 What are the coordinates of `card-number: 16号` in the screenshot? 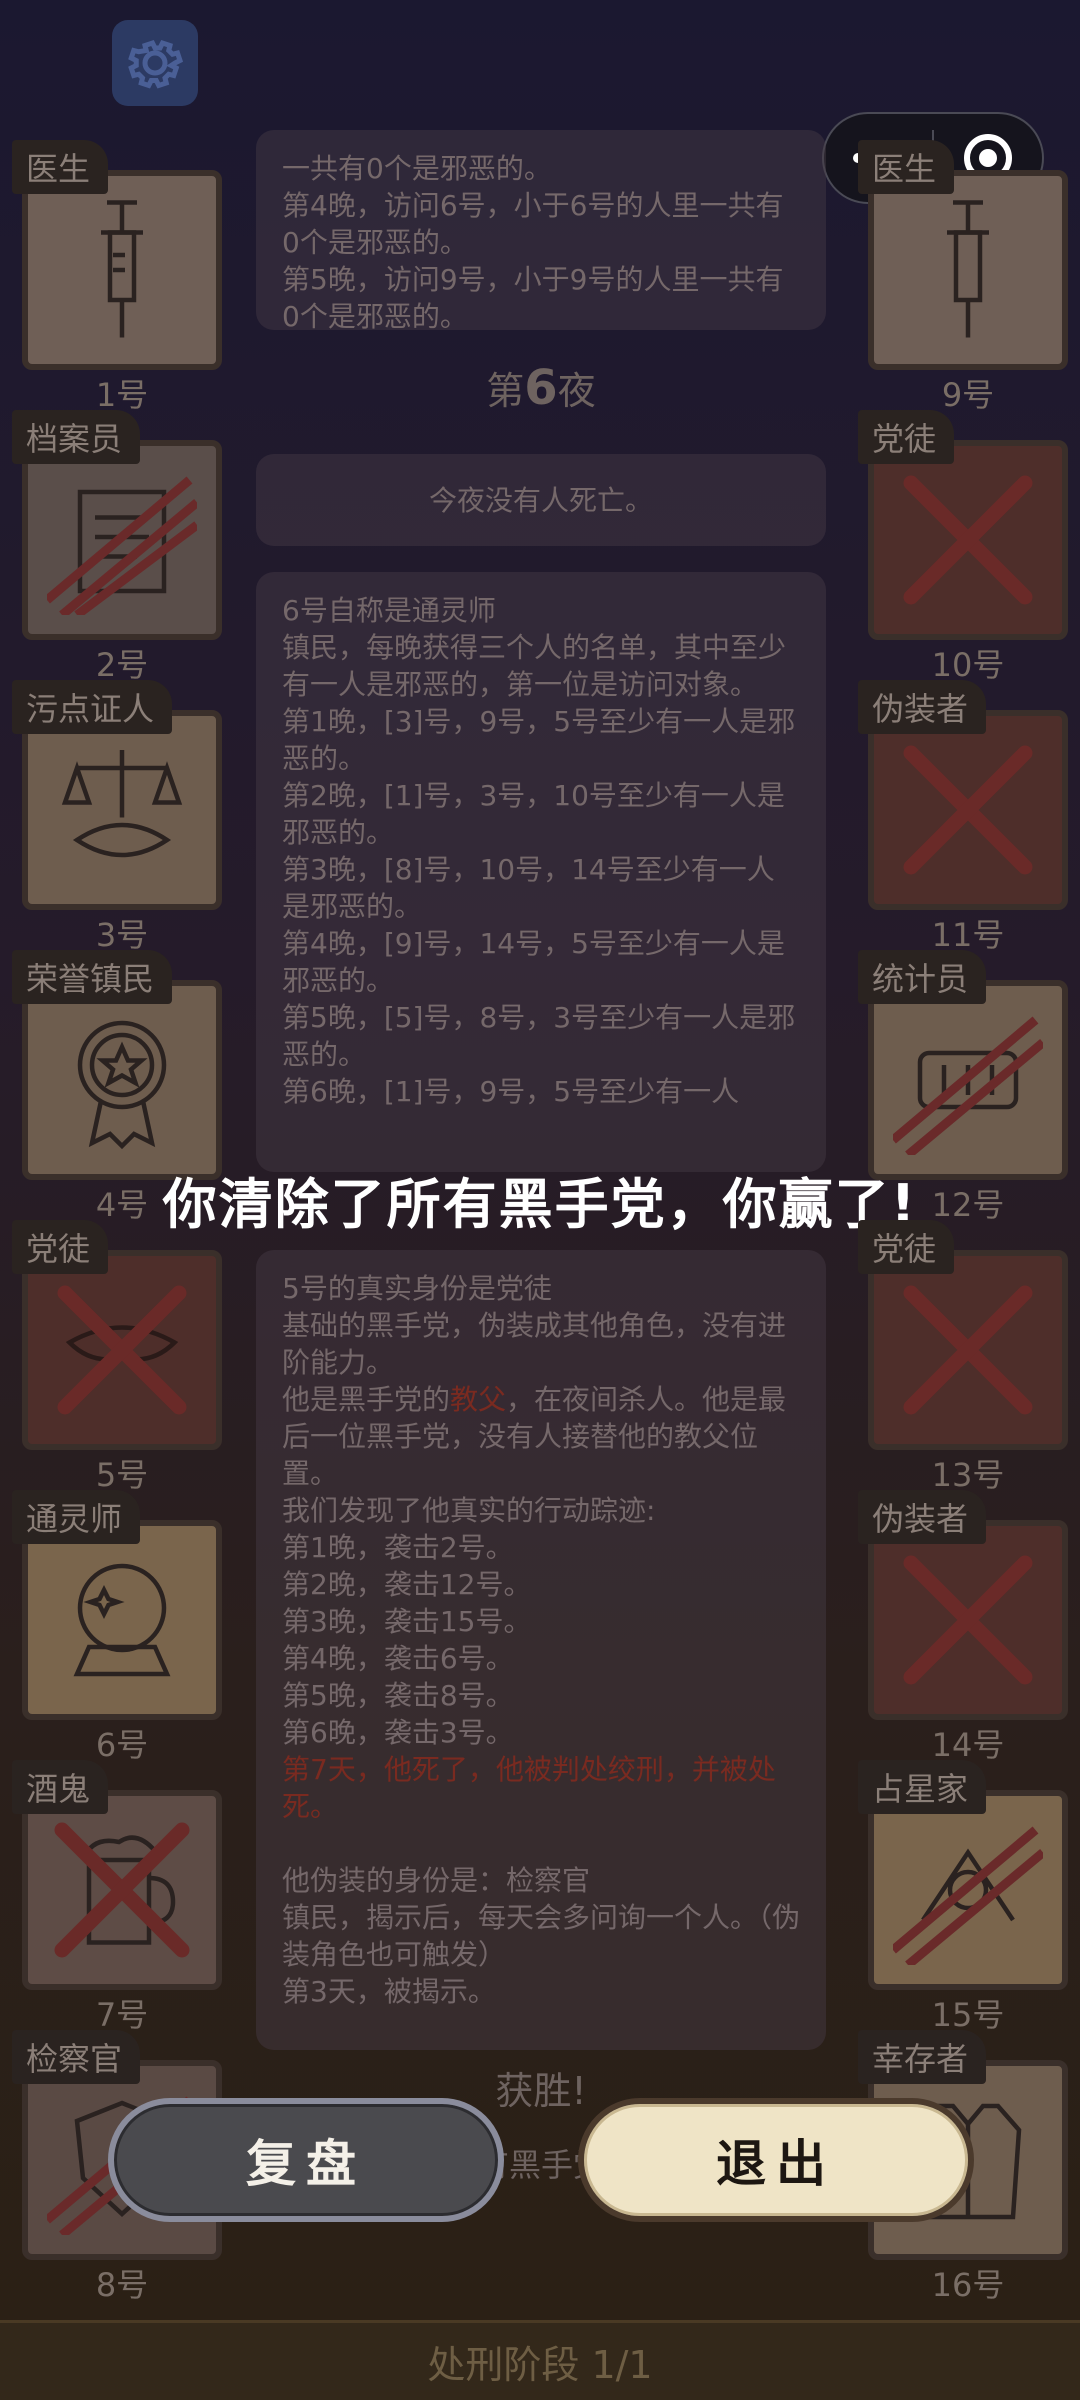 It's located at (968, 2285).